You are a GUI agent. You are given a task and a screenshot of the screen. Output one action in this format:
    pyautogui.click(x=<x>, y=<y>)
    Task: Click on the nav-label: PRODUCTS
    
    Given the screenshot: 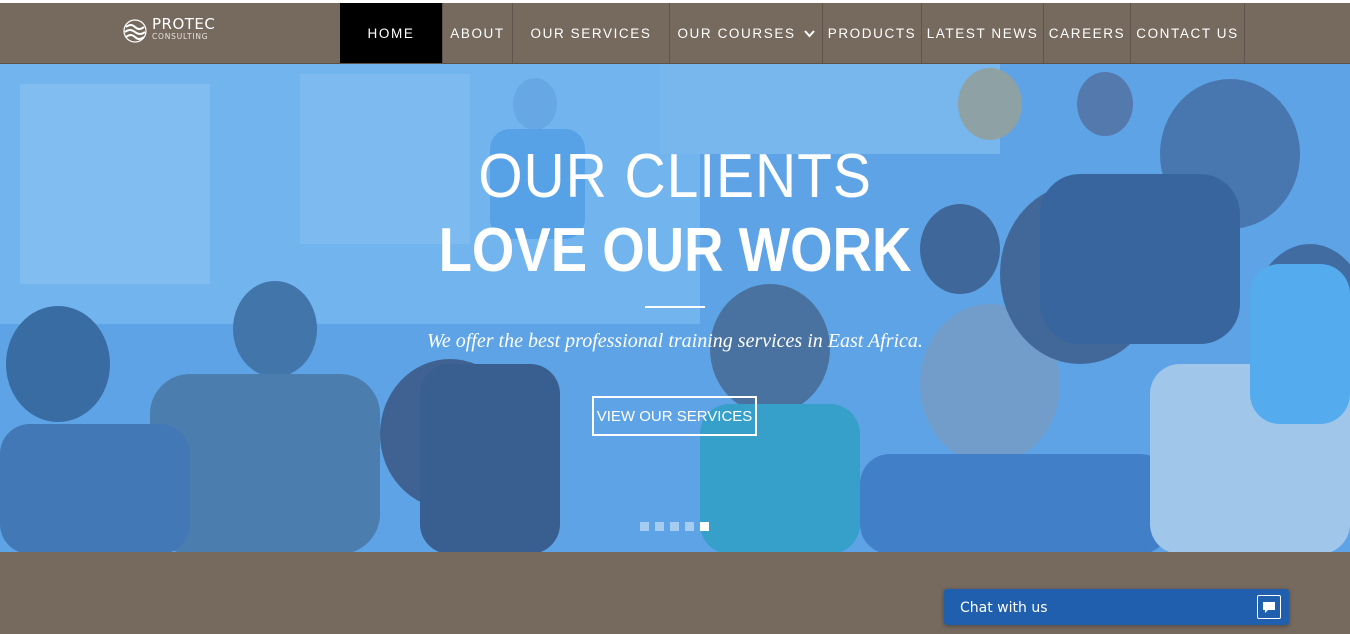 What is the action you would take?
    pyautogui.click(x=872, y=33)
    